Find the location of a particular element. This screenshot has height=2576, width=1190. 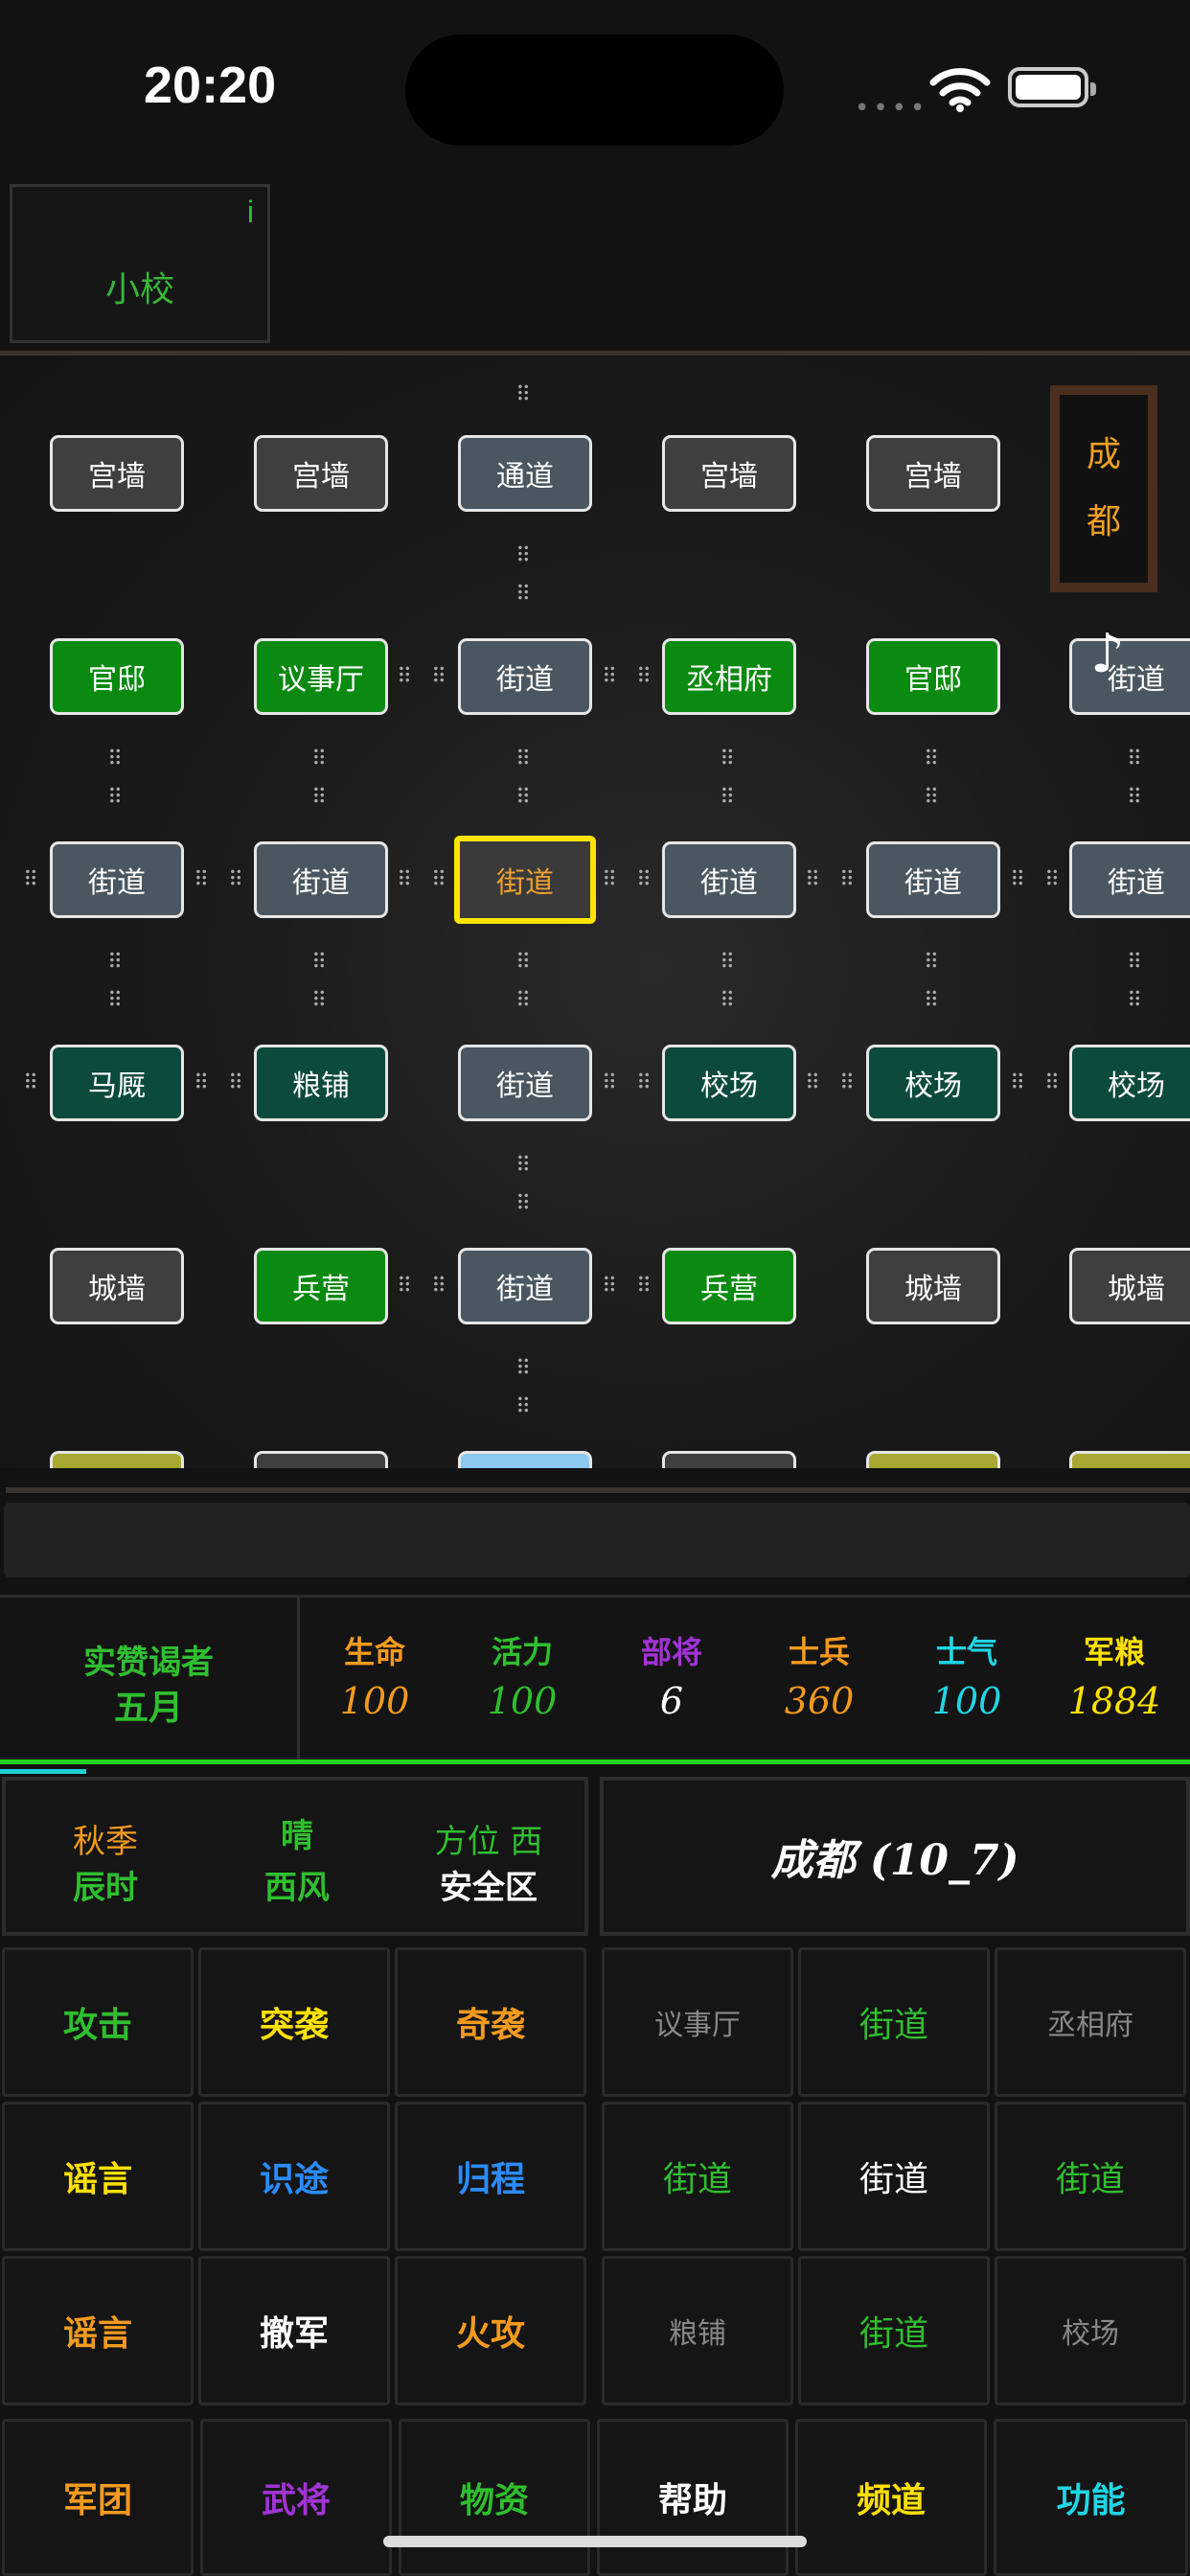

city-name-box: 成 都 is located at coordinates (1103, 488).